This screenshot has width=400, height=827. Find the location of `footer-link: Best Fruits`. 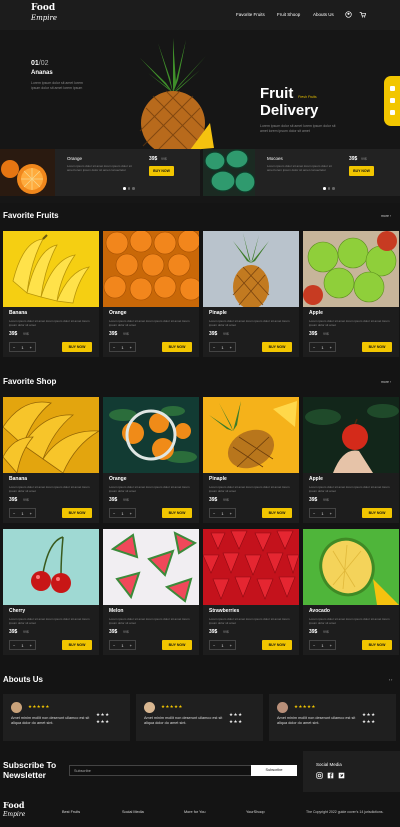

footer-link: Best Fruits is located at coordinates (71, 812).